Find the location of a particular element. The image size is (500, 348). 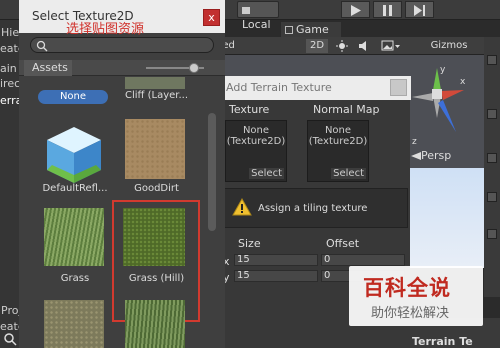

warning-box: Assign a tiling texture is located at coordinates (315, 208).